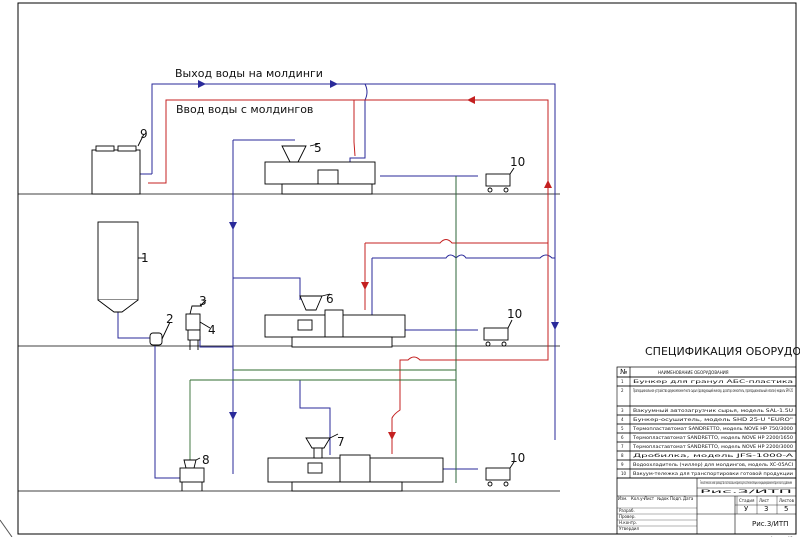  Describe the element at coordinates (341, 442) in the screenshot. I see `equipment-number-7: 7` at that location.